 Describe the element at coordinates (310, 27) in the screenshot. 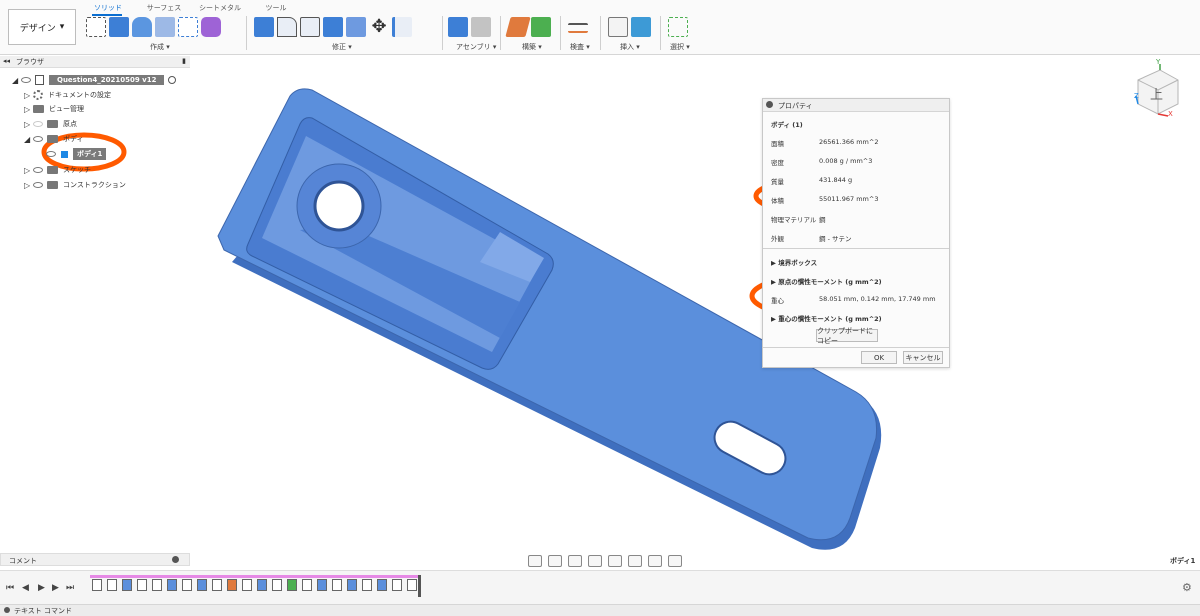

I see `chamfer-icon` at that location.